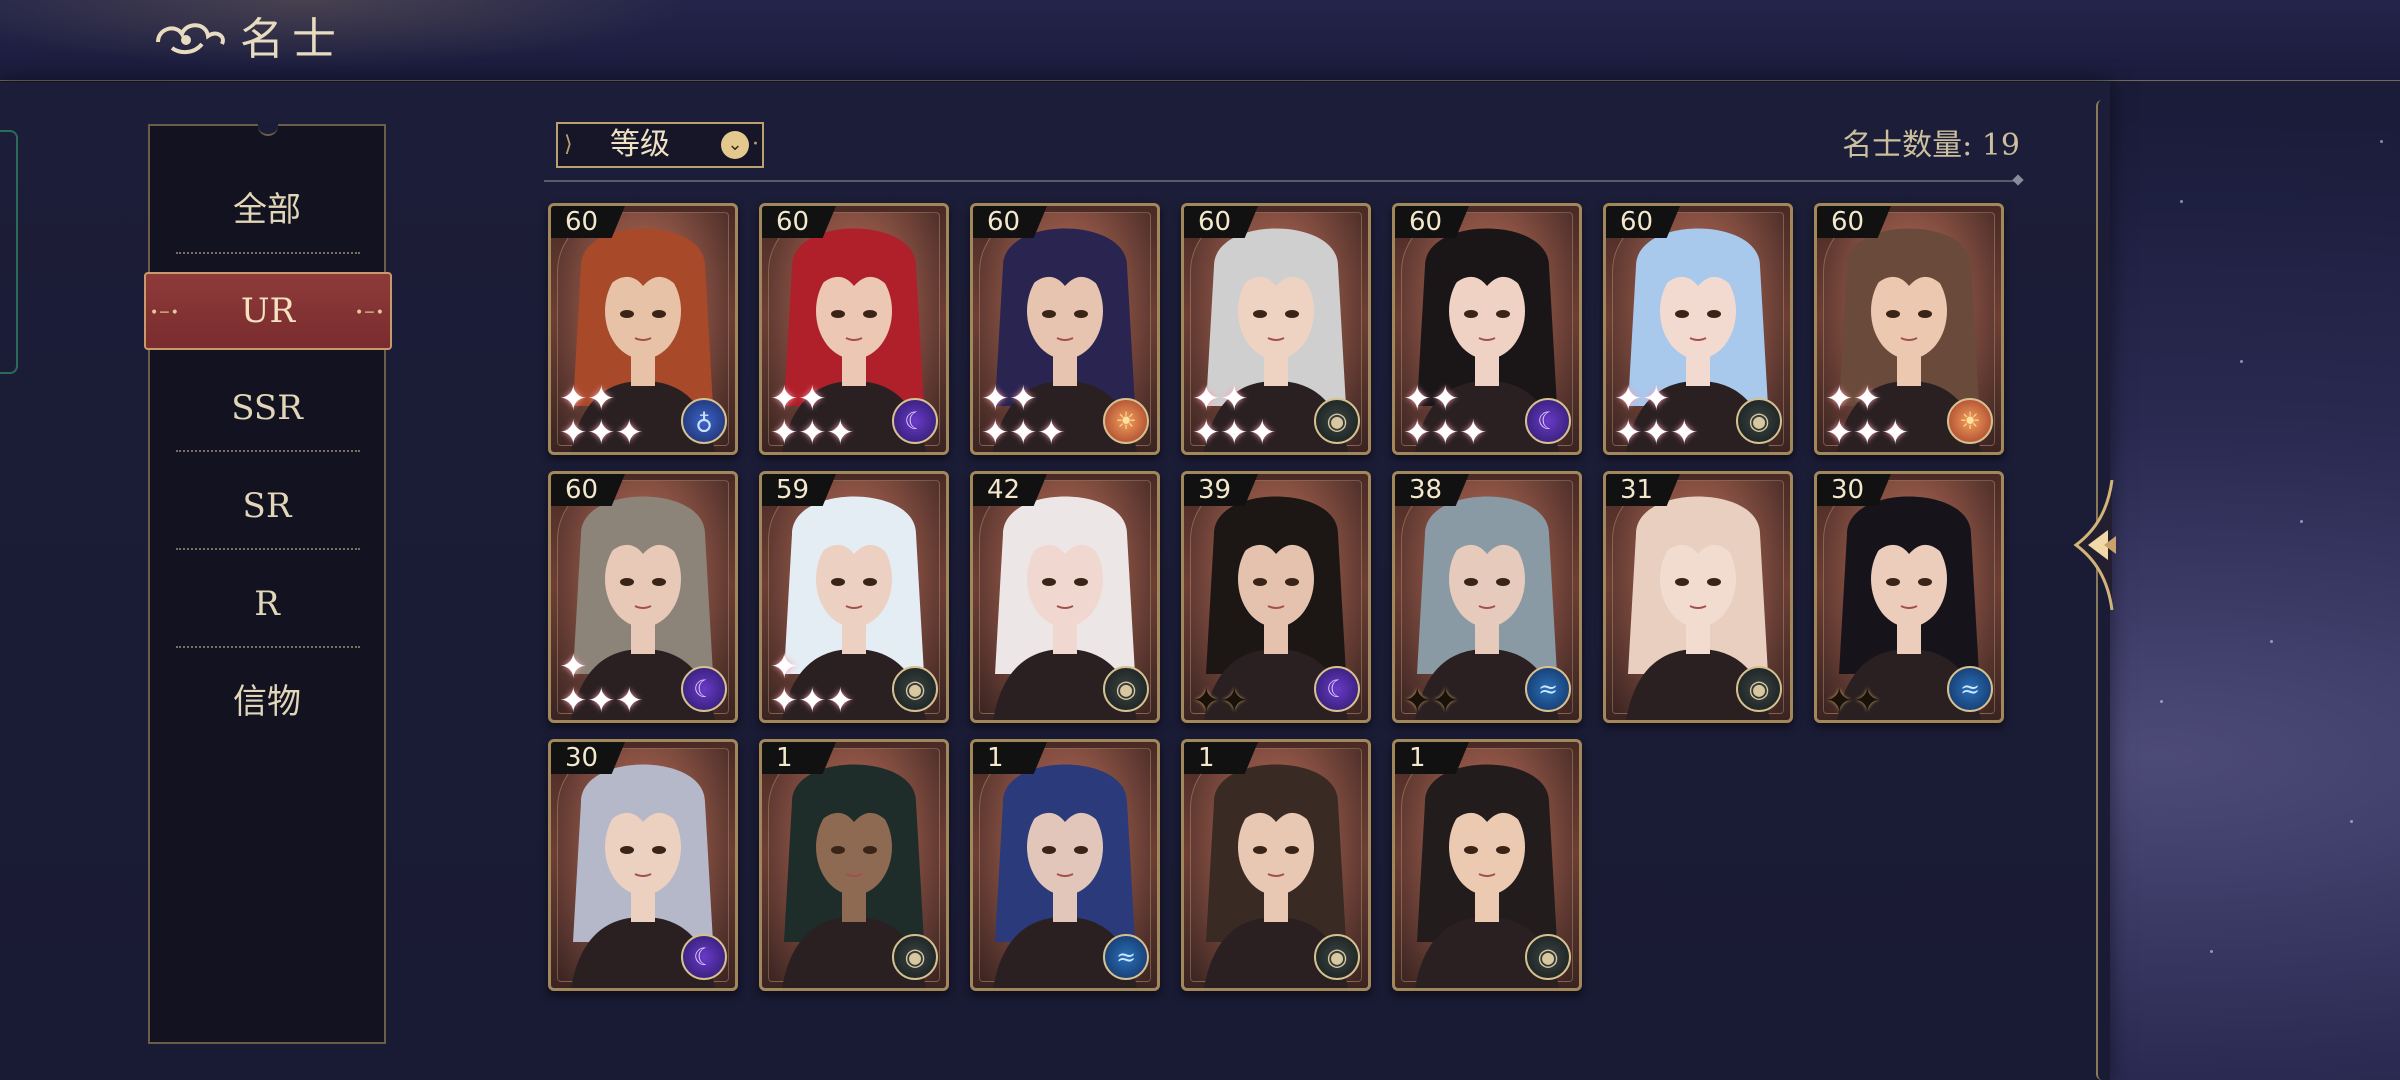 The image size is (2400, 1080). I want to click on header-decoration, so click(380, 40).